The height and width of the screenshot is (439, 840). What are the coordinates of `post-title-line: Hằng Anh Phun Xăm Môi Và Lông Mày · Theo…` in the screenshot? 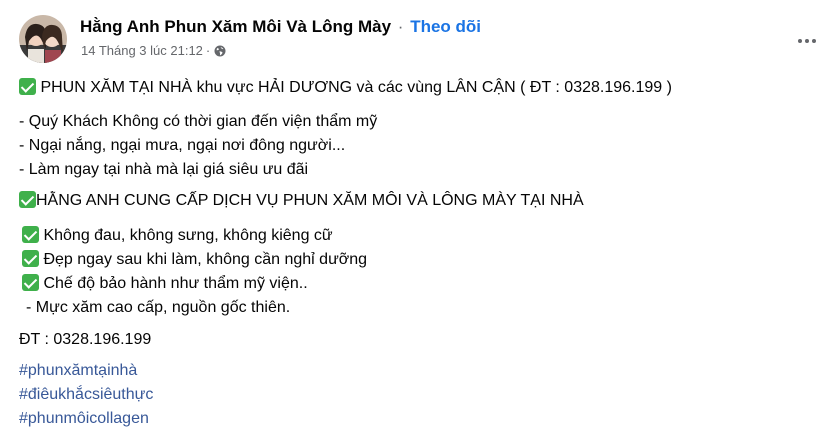 It's located at (280, 27).